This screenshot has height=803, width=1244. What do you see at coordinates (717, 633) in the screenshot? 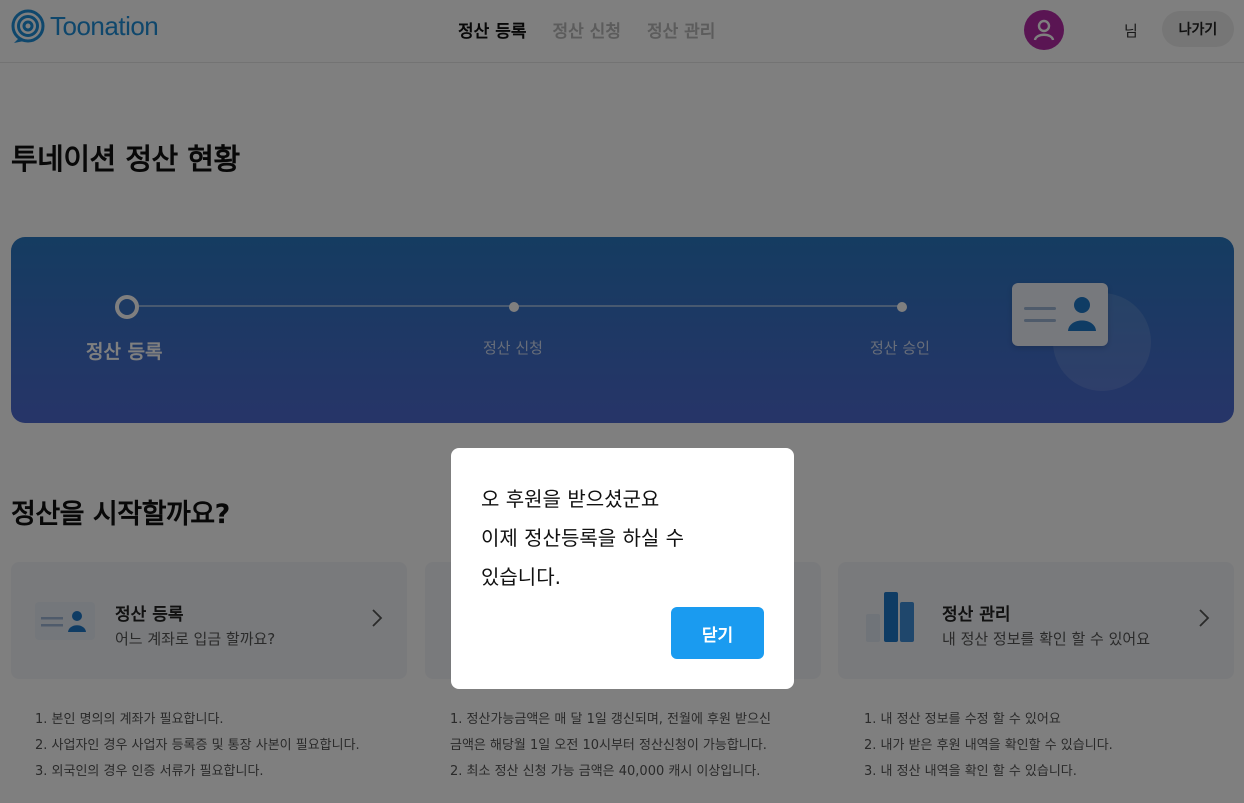
I see `close-button: 닫기` at bounding box center [717, 633].